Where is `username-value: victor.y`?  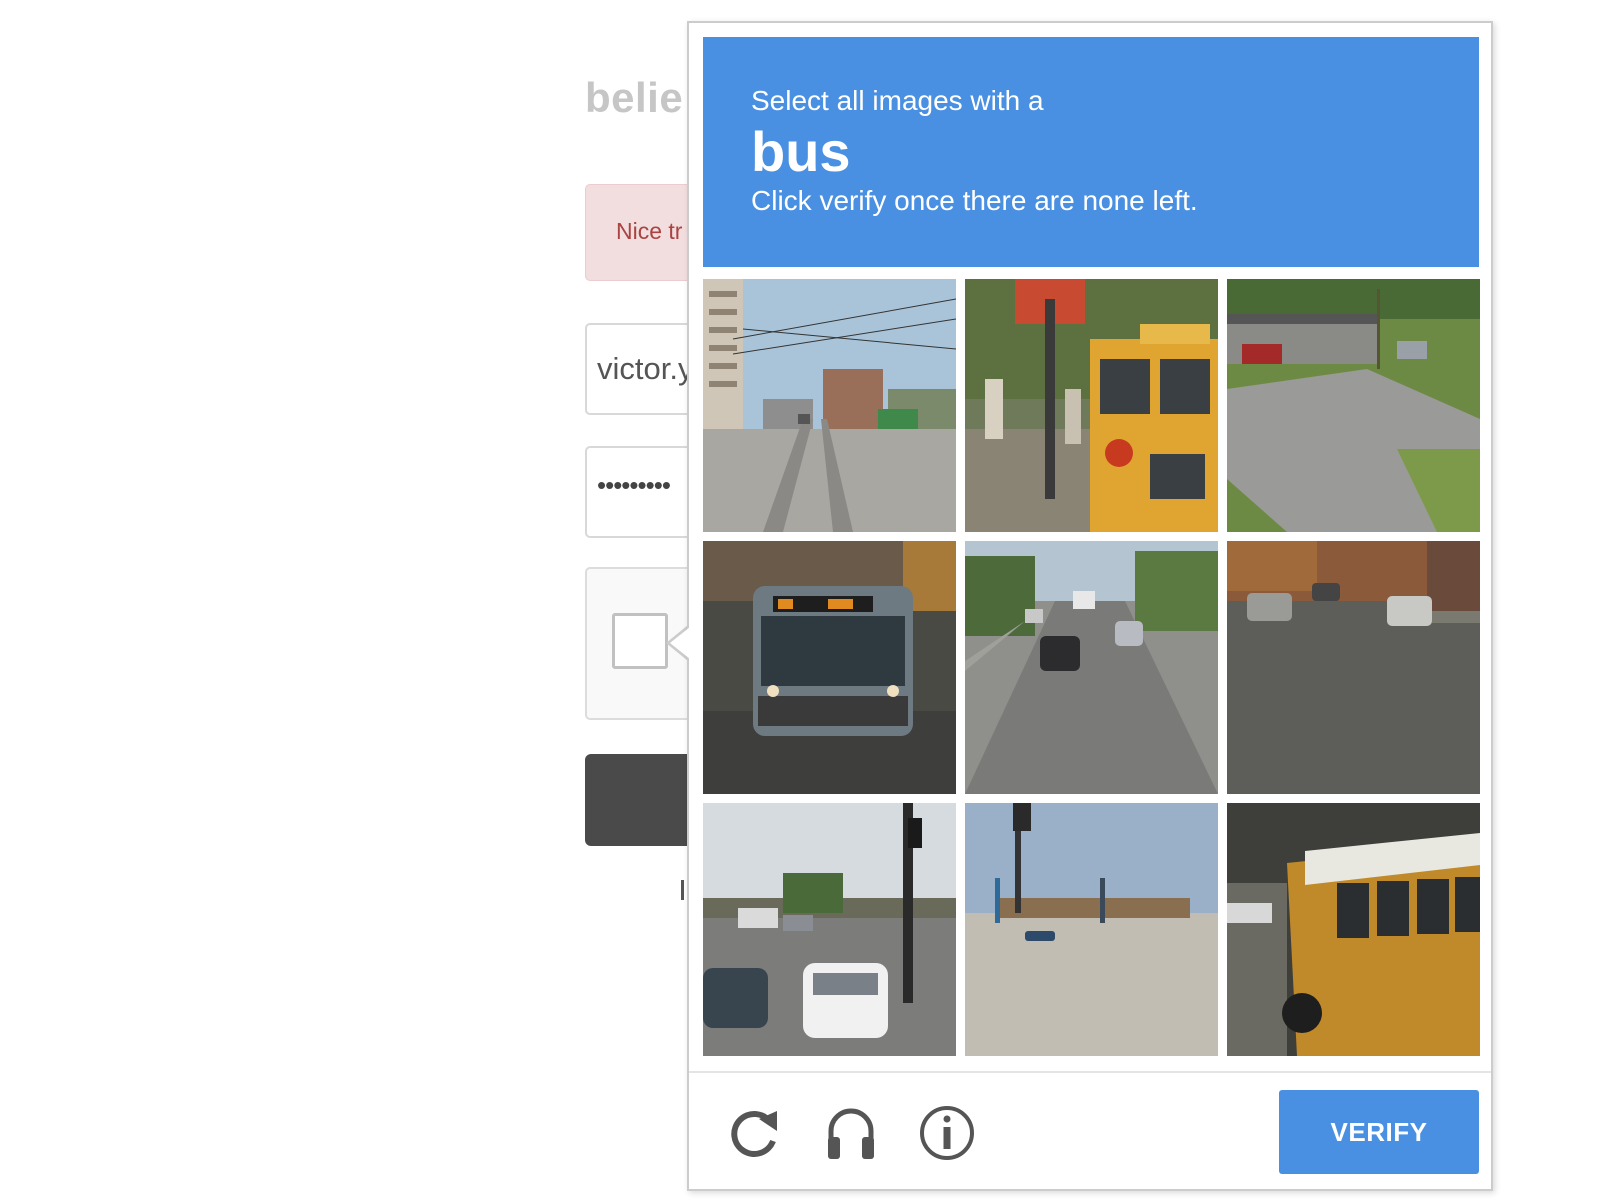 username-value: victor.y is located at coordinates (645, 368).